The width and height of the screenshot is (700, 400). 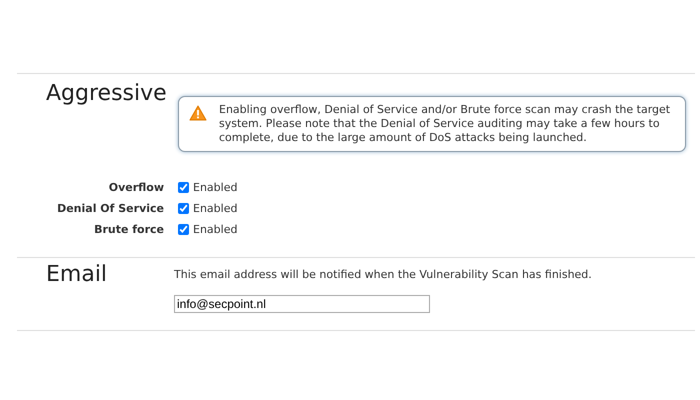 What do you see at coordinates (76, 275) in the screenshot?
I see `section-heading: Email` at bounding box center [76, 275].